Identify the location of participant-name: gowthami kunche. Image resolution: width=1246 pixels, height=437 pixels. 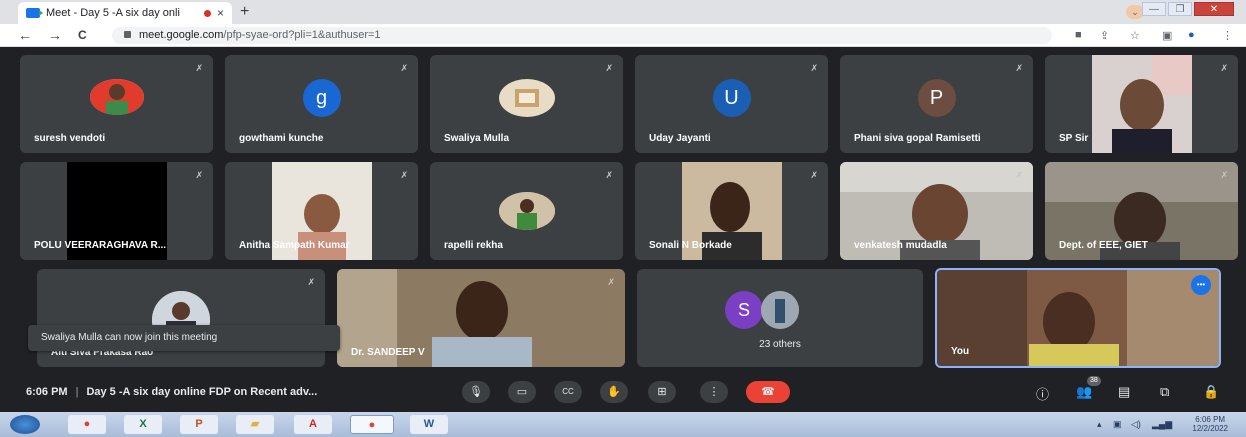
(281, 138).